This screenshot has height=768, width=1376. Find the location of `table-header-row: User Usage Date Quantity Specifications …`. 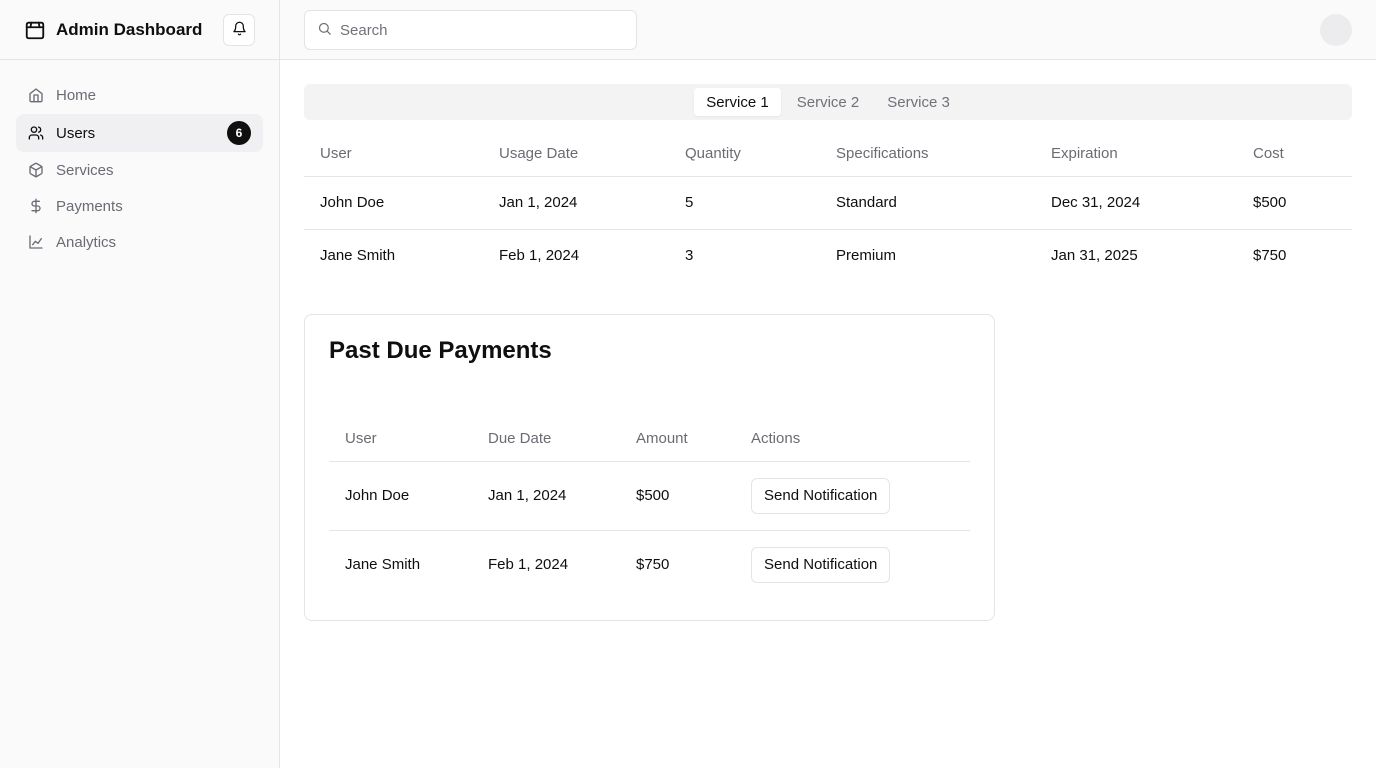

table-header-row: User Usage Date Quantity Specifications … is located at coordinates (828, 154).